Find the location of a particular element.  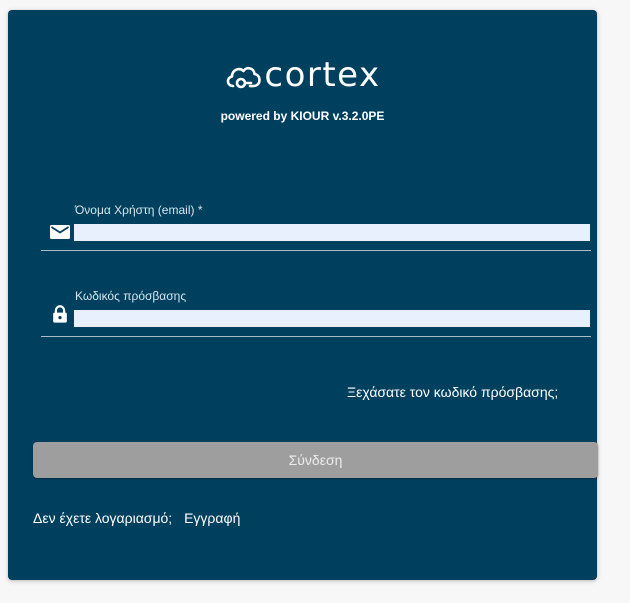

cortex-logo: cortex is located at coordinates (302, 75).